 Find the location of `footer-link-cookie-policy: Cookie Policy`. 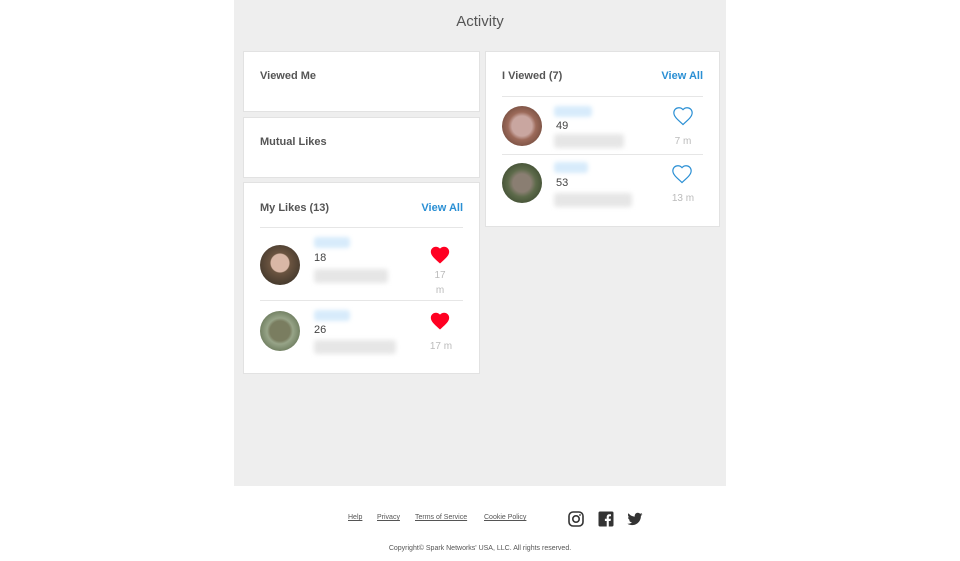

footer-link-cookie-policy: Cookie Policy is located at coordinates (505, 517).